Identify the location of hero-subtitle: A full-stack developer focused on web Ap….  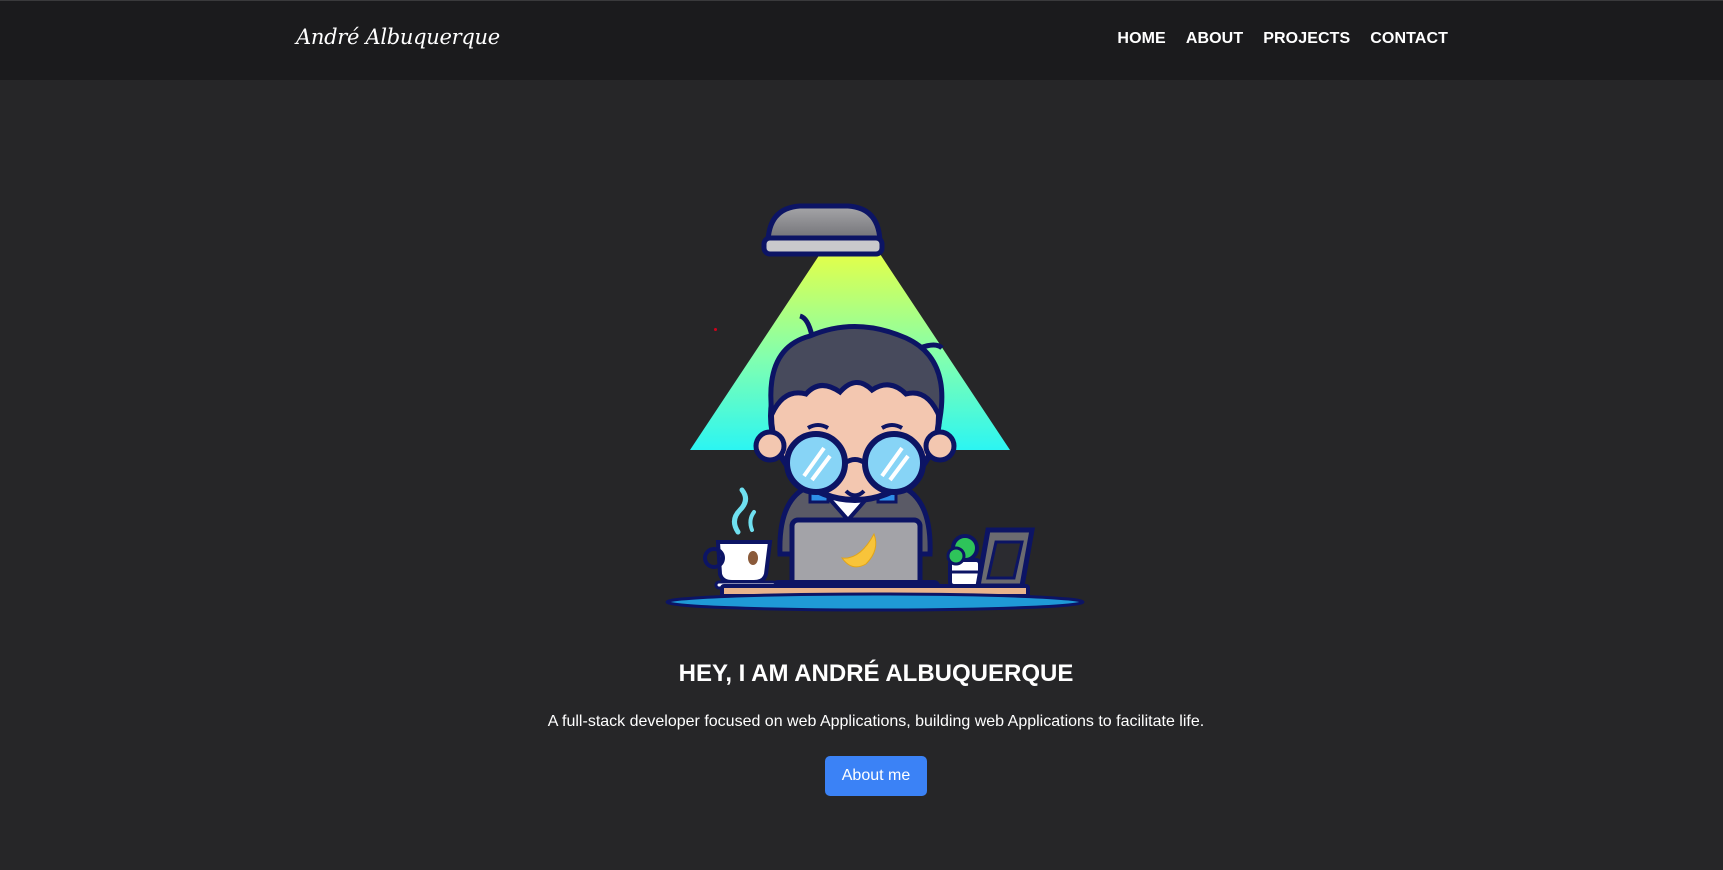
(876, 721).